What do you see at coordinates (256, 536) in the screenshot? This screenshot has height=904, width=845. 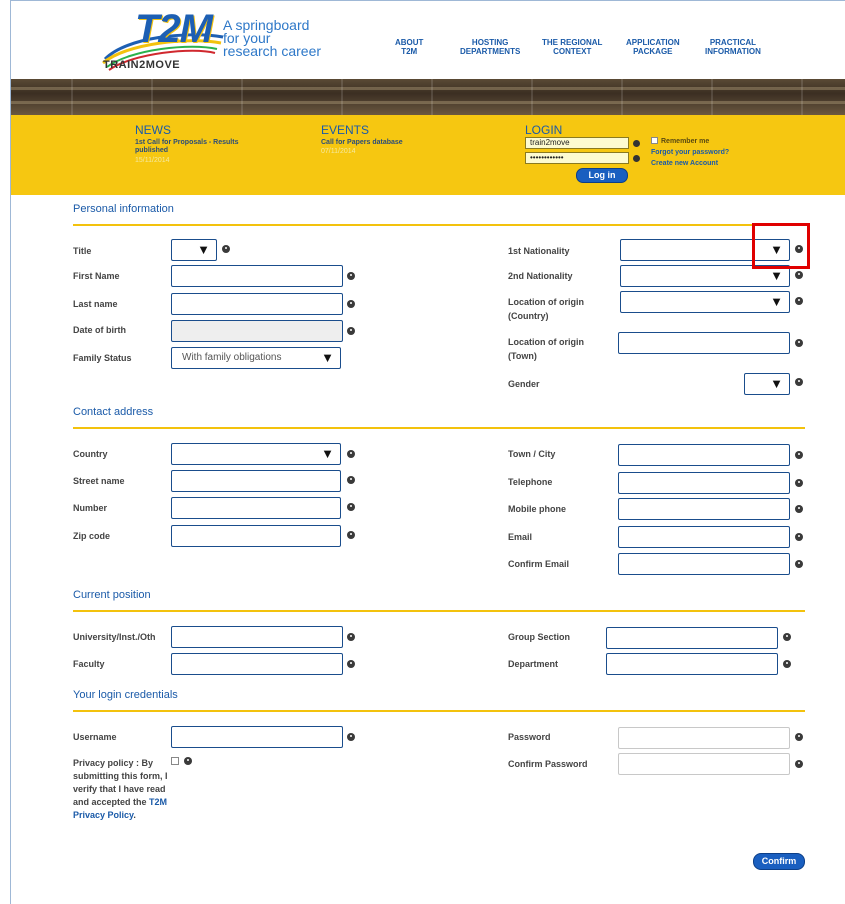 I see `zip-input` at bounding box center [256, 536].